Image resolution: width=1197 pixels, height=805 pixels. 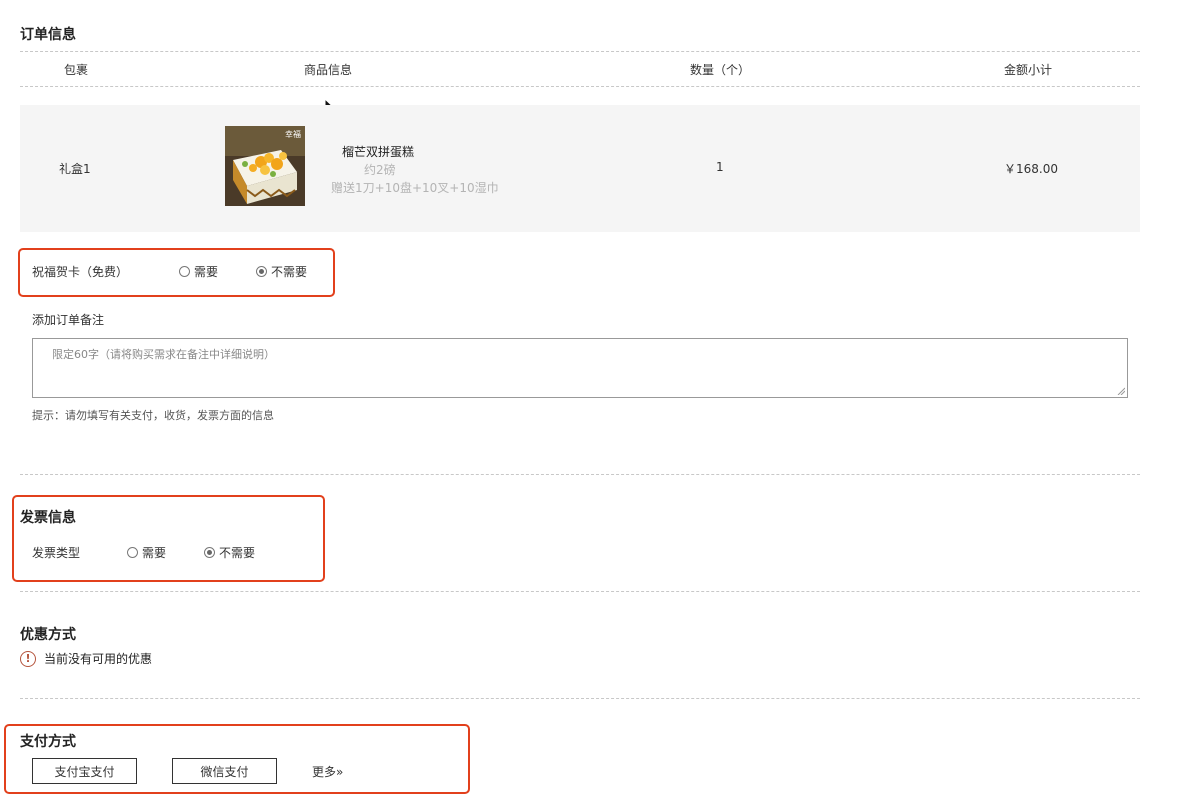 What do you see at coordinates (224, 771) in the screenshot?
I see `wechat-pay-button: 微信支付` at bounding box center [224, 771].